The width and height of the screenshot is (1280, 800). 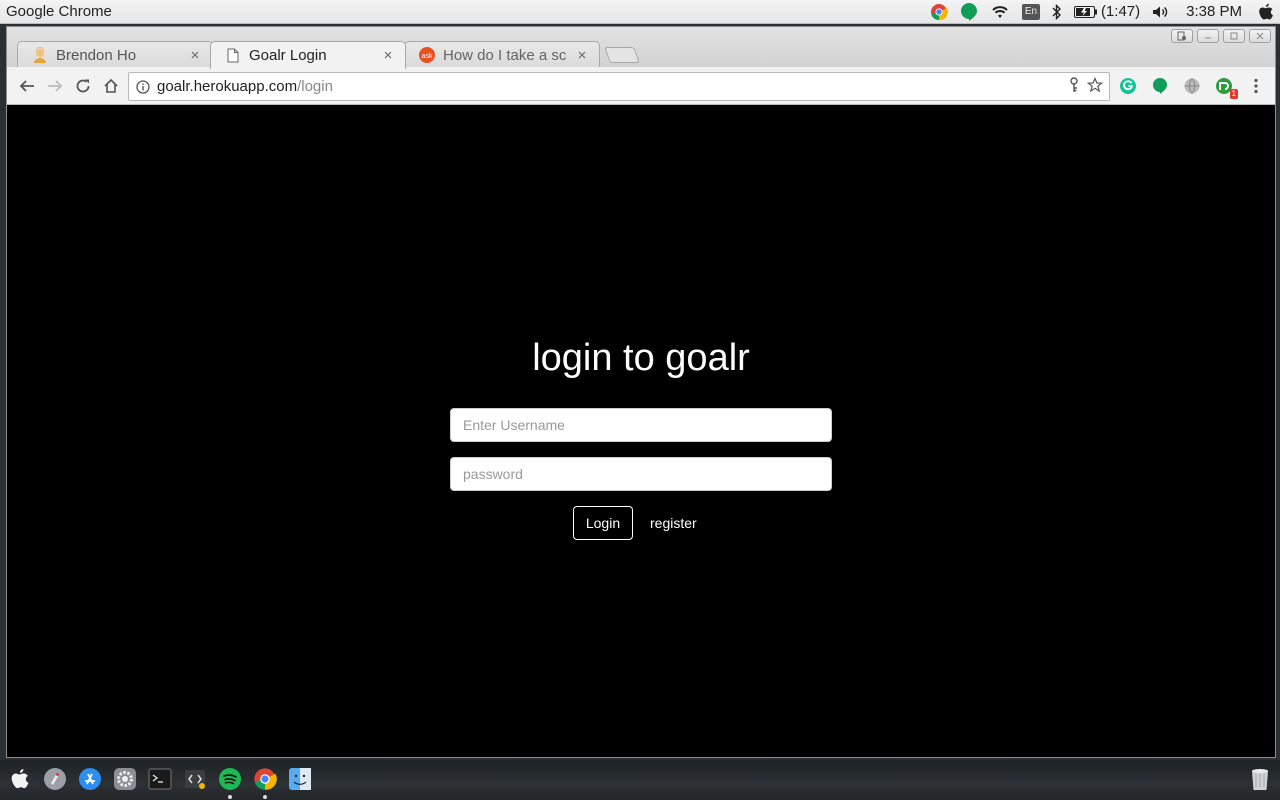 What do you see at coordinates (619, 86) in the screenshot?
I see `address-bar: goalr.herokuapp.com/login` at bounding box center [619, 86].